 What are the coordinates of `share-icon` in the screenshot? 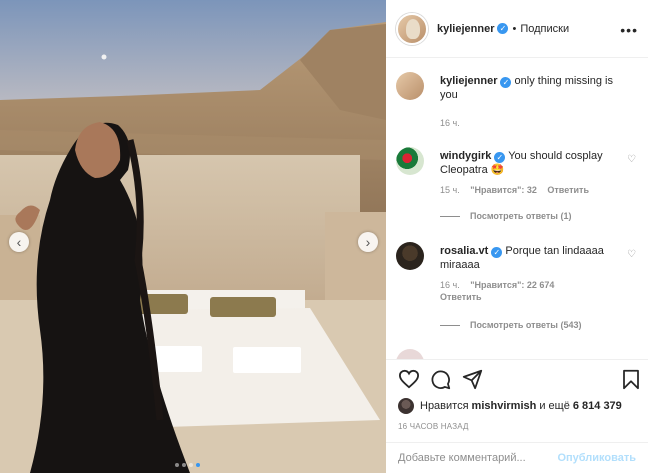 It's located at (472, 379).